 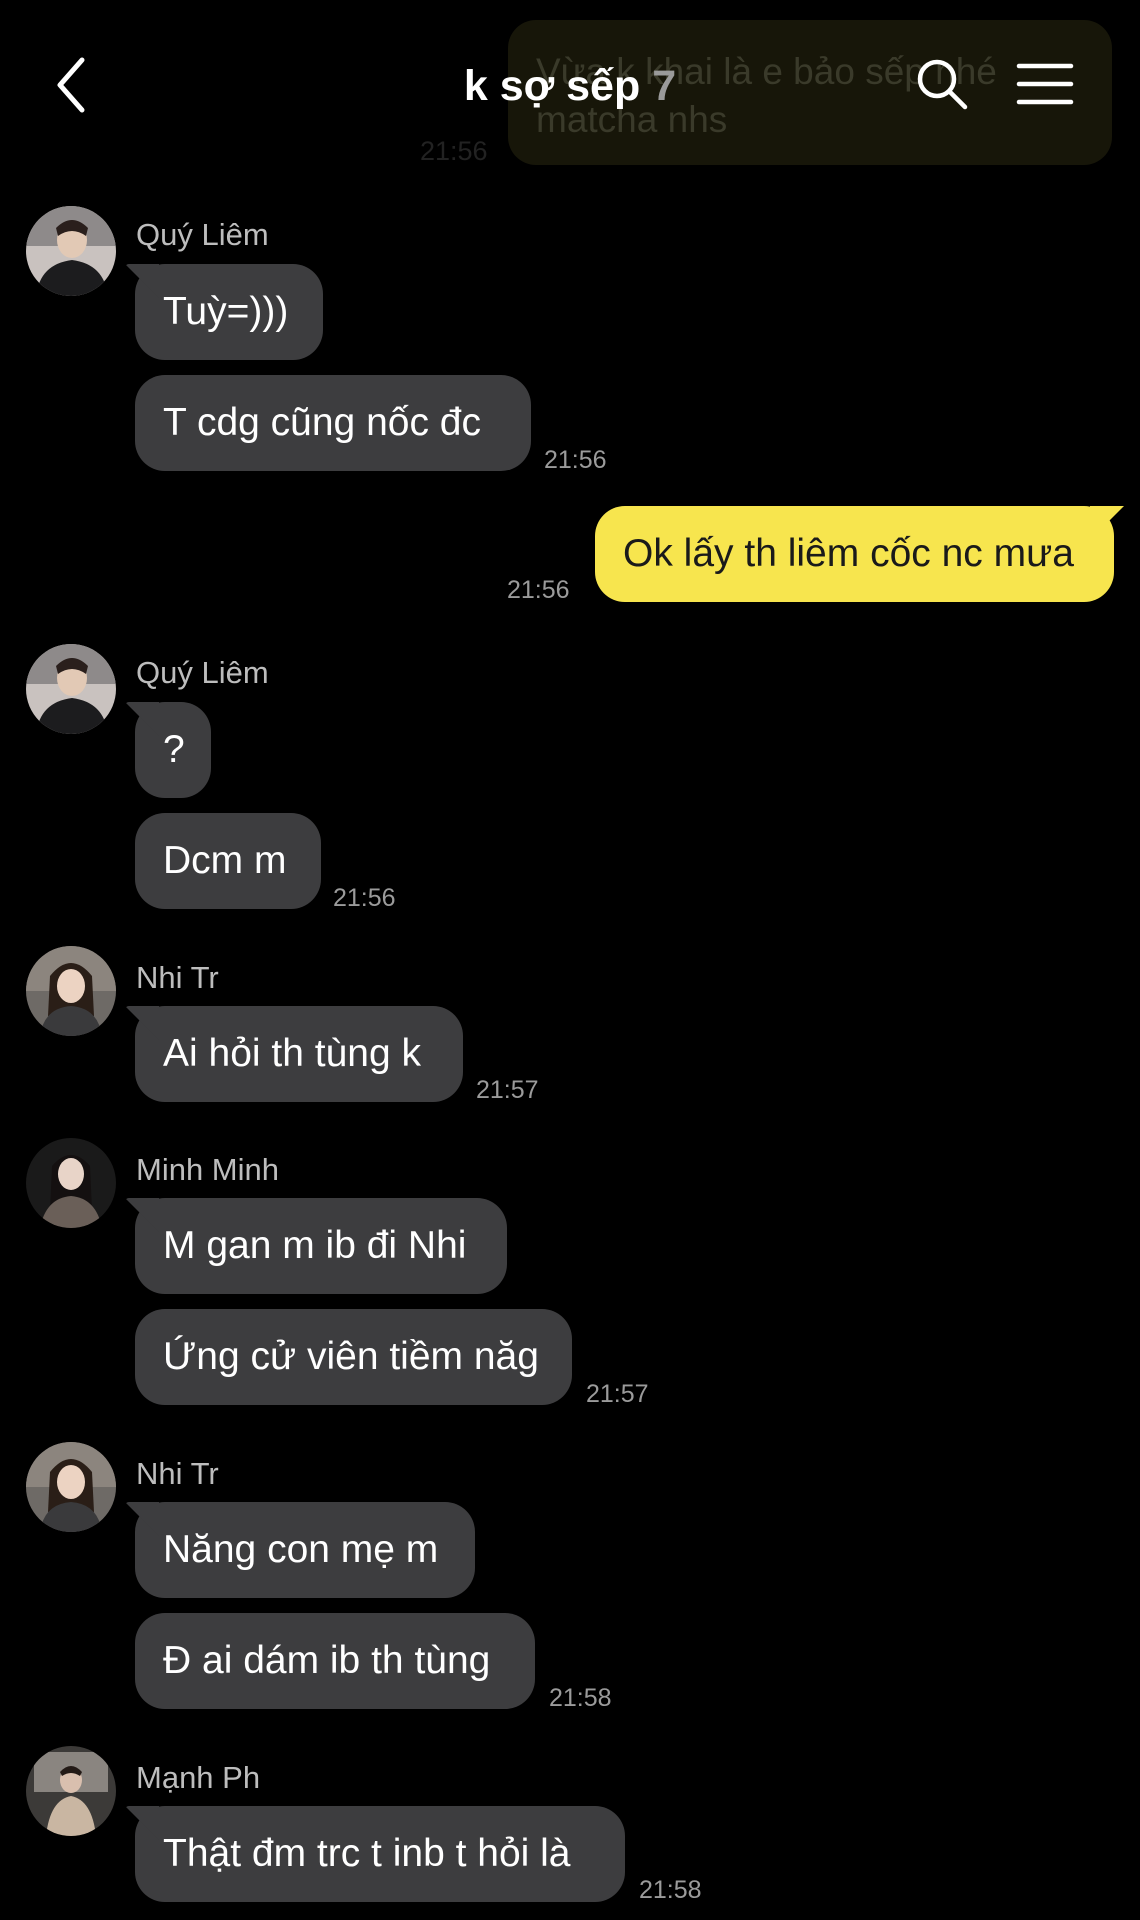 I want to click on sender-name: Minh Minh, so click(x=207, y=1169).